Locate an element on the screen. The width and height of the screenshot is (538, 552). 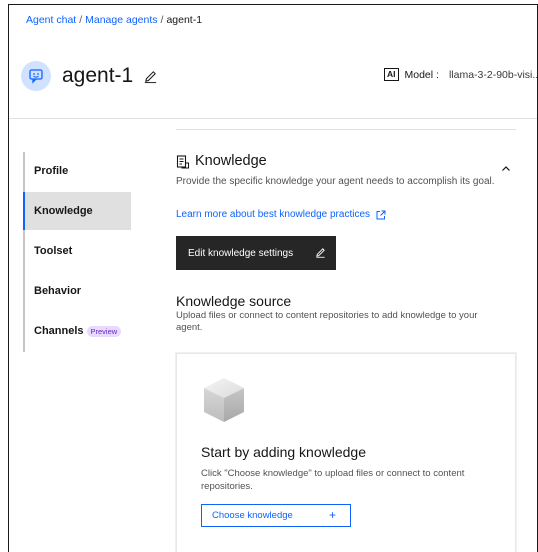
sidebar-item-label: Channels is located at coordinates (59, 331).